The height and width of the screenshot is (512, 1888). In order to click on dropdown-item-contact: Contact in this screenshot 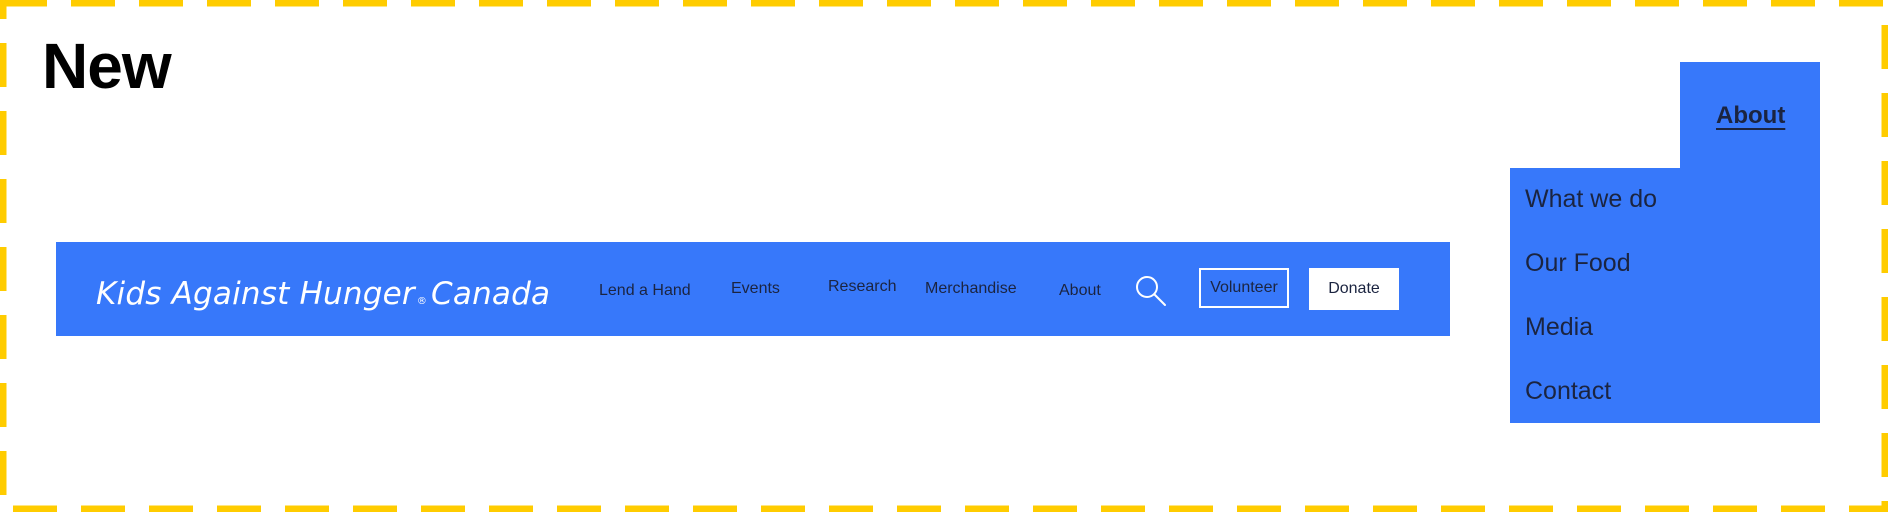, I will do `click(1568, 391)`.